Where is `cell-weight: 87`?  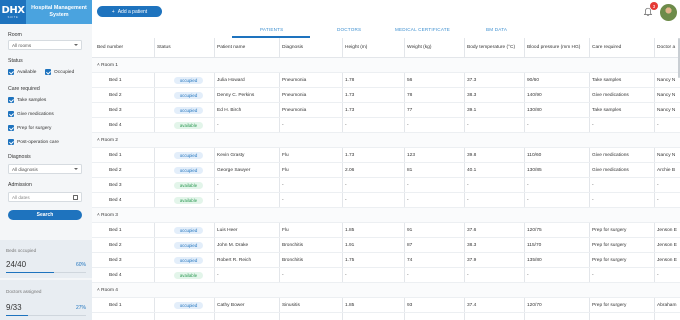 cell-weight: 87 is located at coordinates (410, 245).